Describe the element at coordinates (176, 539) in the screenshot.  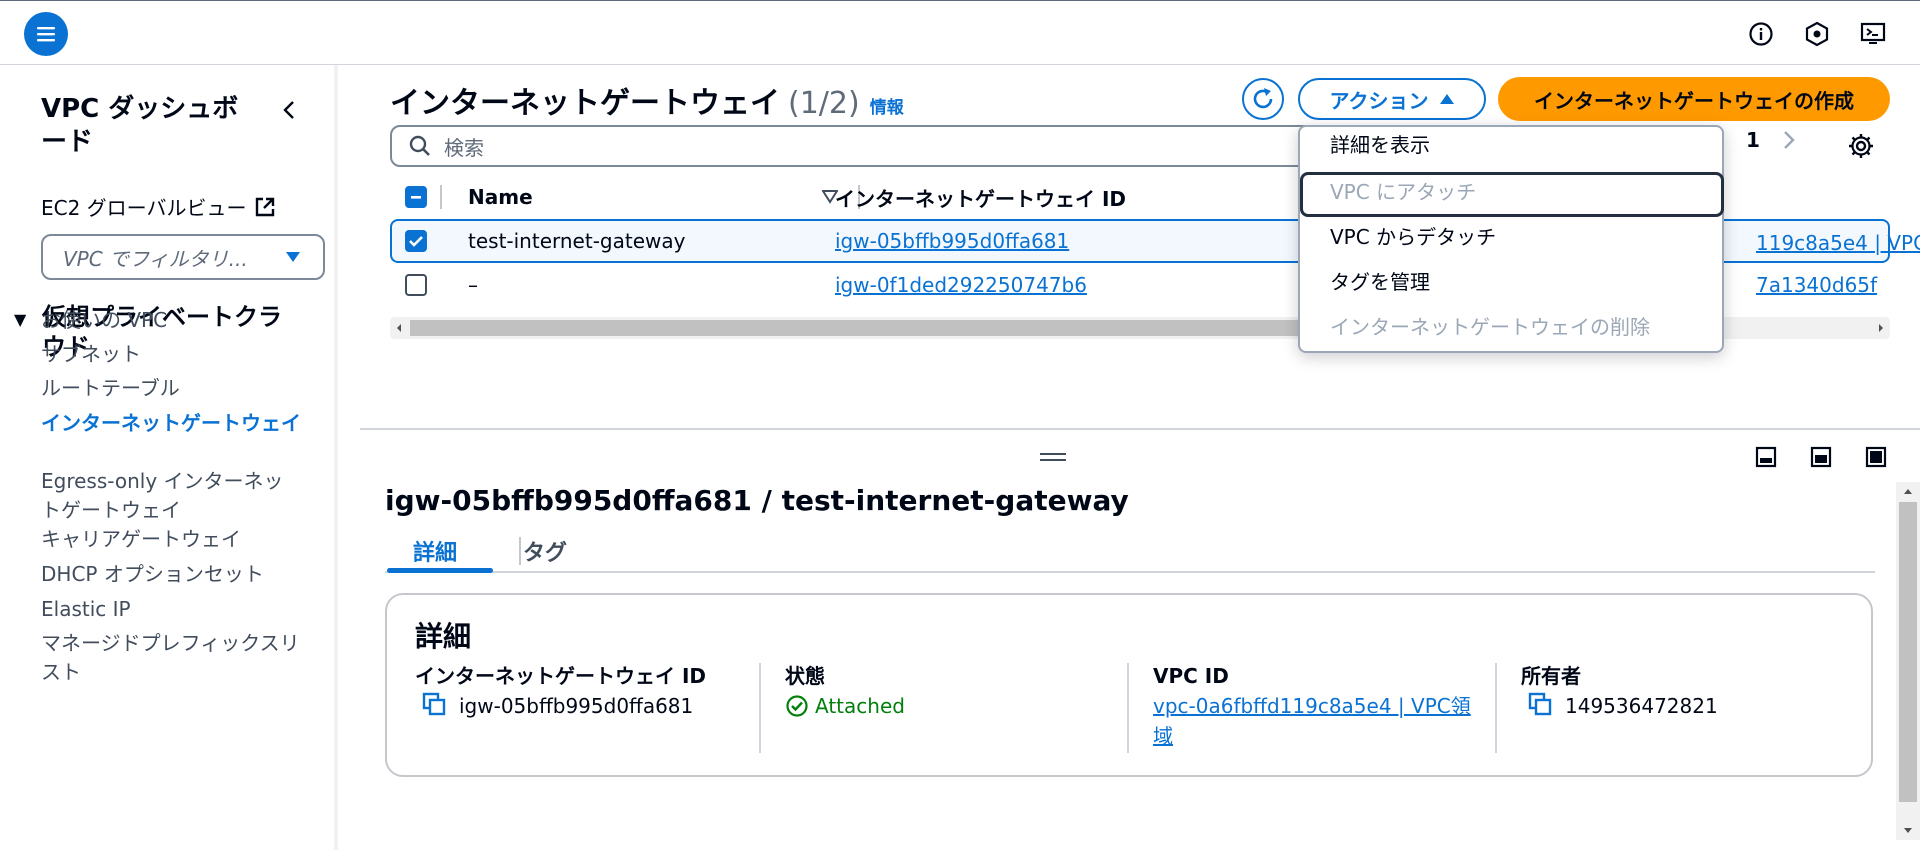
I see `sidebar-item-carrier-gateways: キャリアゲートウェイ` at that location.